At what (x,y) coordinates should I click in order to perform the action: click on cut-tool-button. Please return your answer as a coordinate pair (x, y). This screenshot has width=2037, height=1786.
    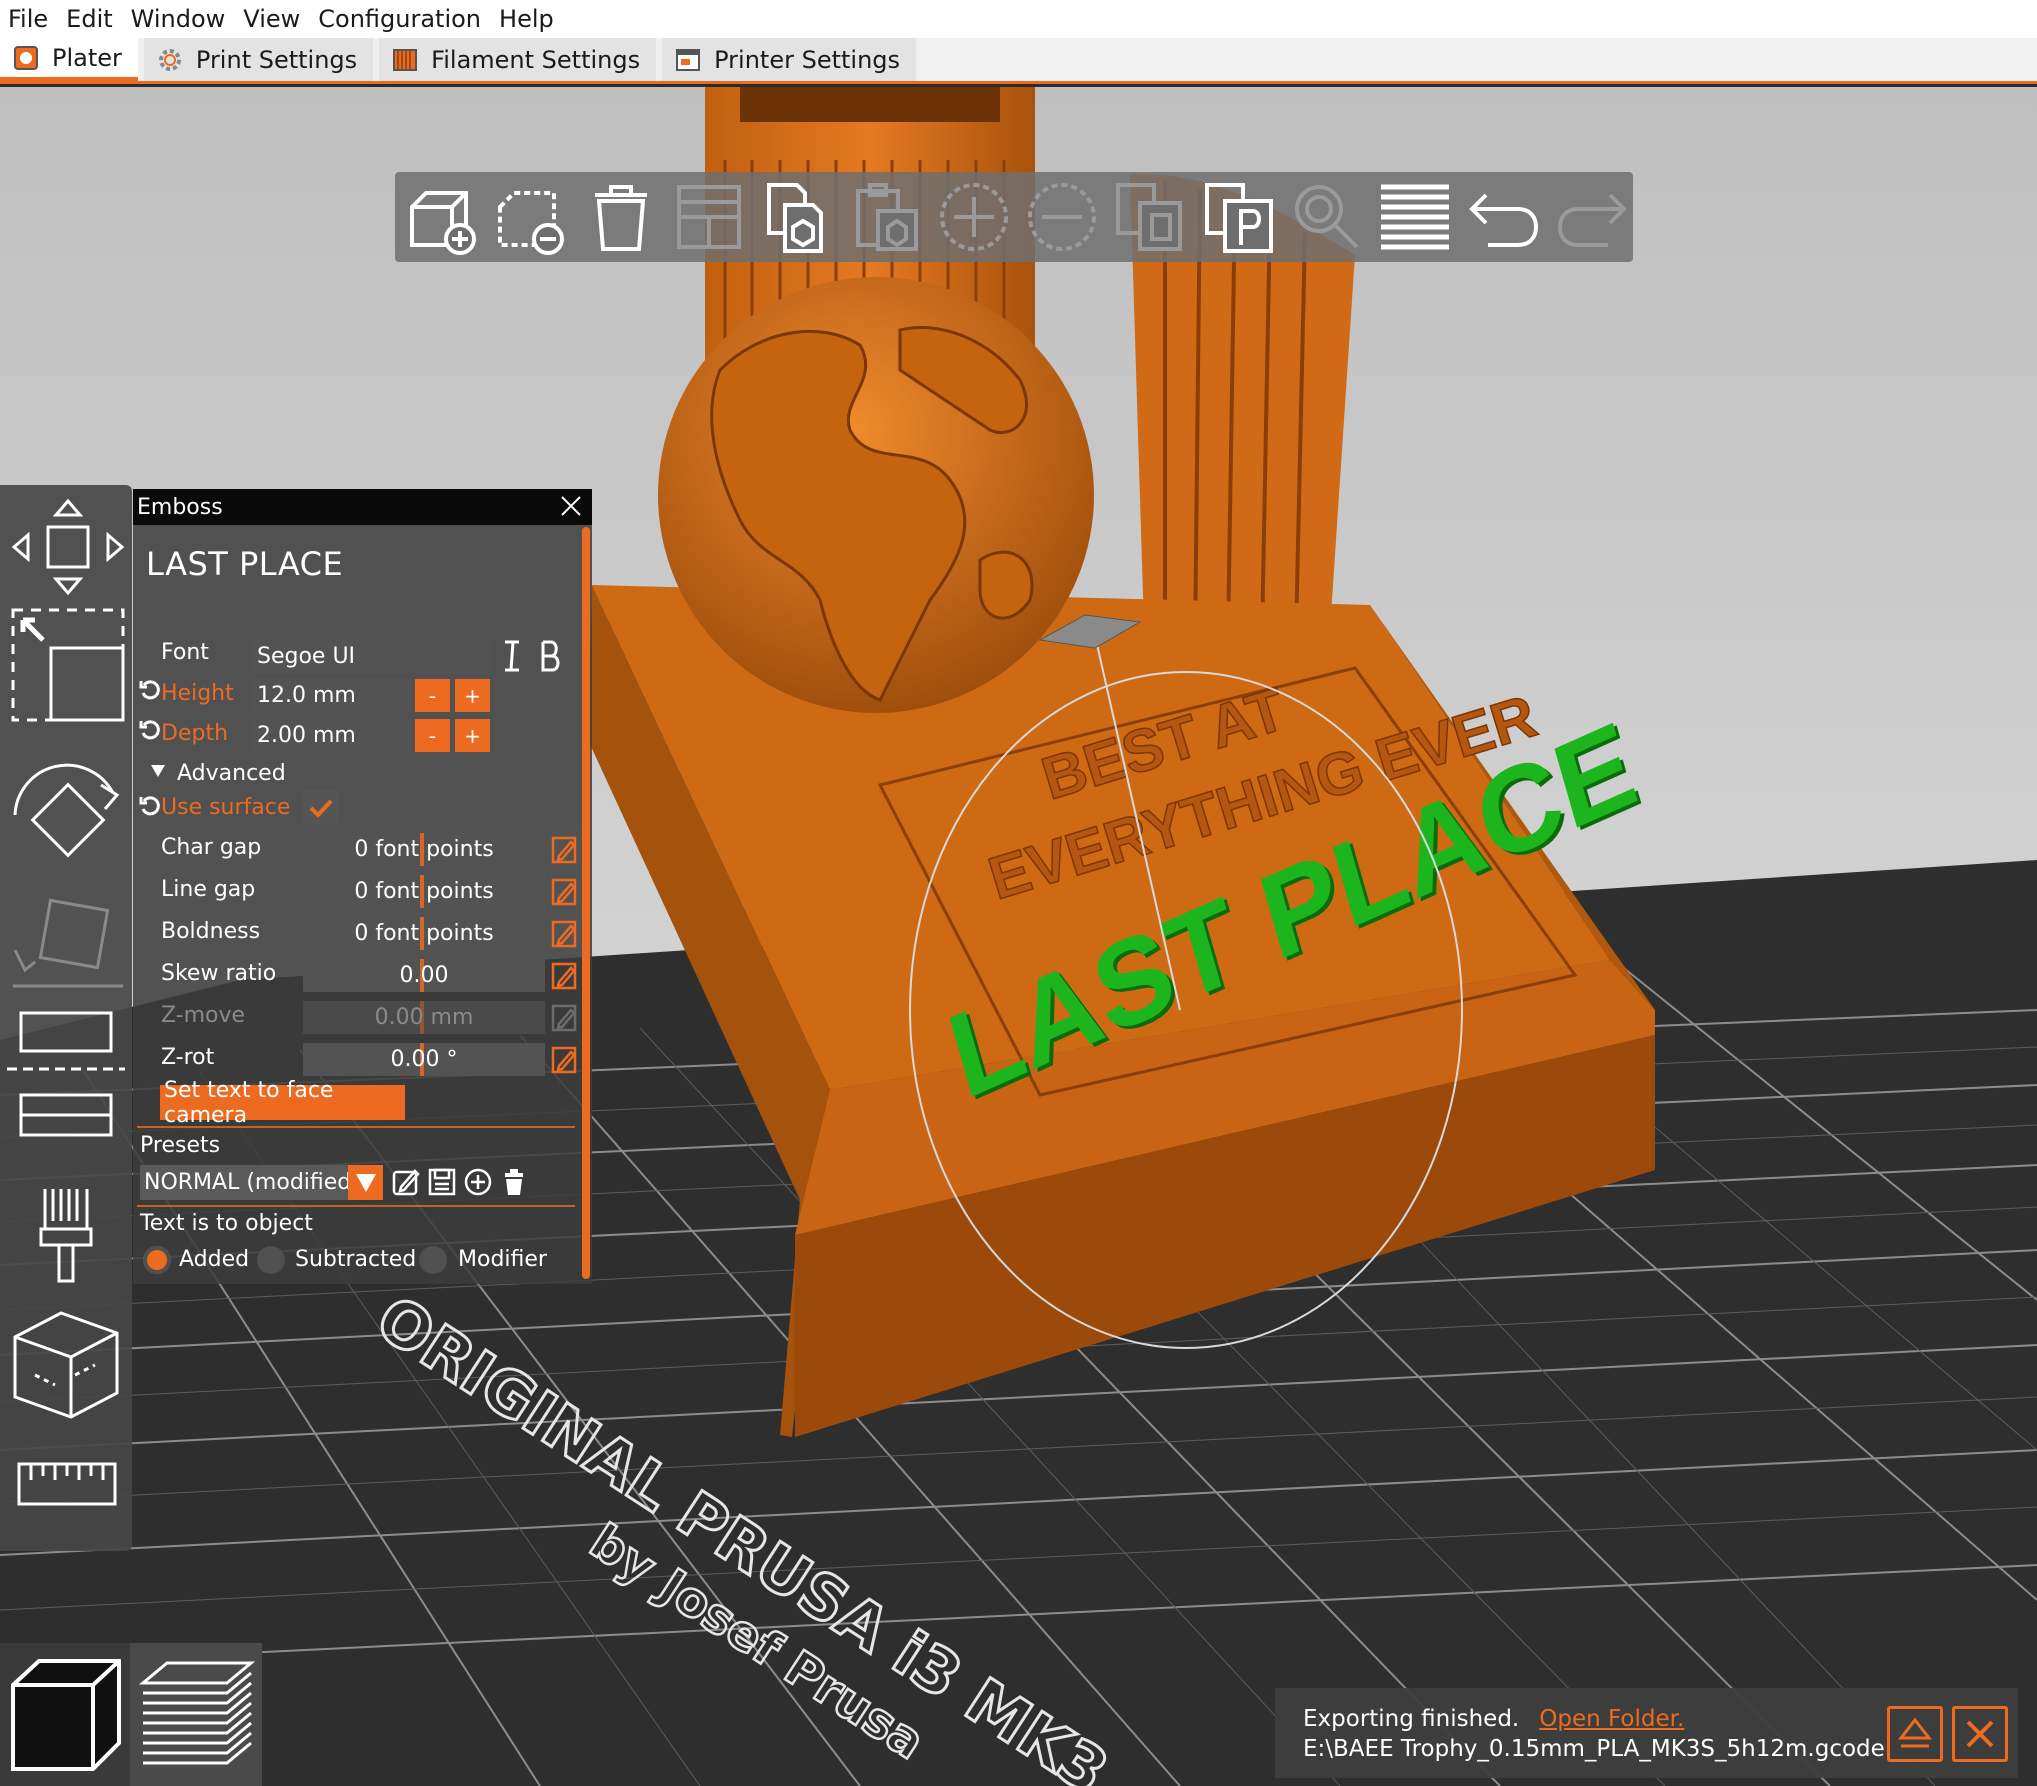
    Looking at the image, I should click on (66, 1045).